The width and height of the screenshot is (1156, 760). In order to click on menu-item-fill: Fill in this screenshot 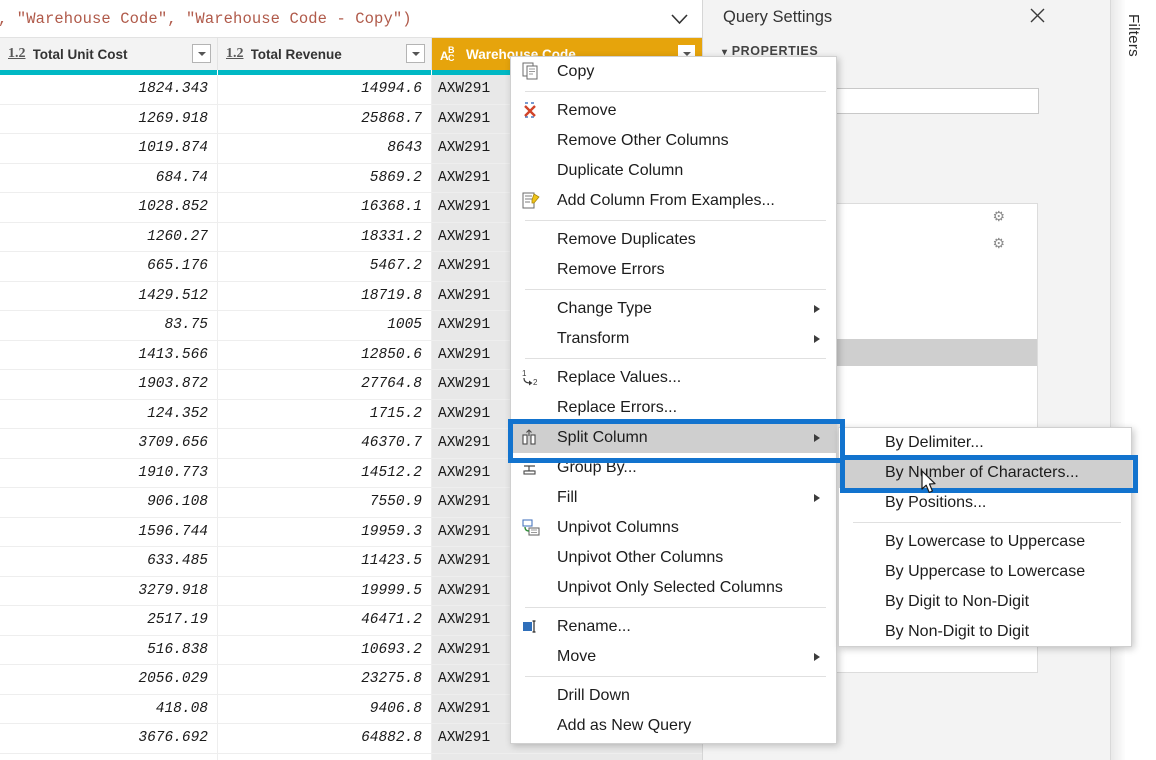, I will do `click(673, 498)`.